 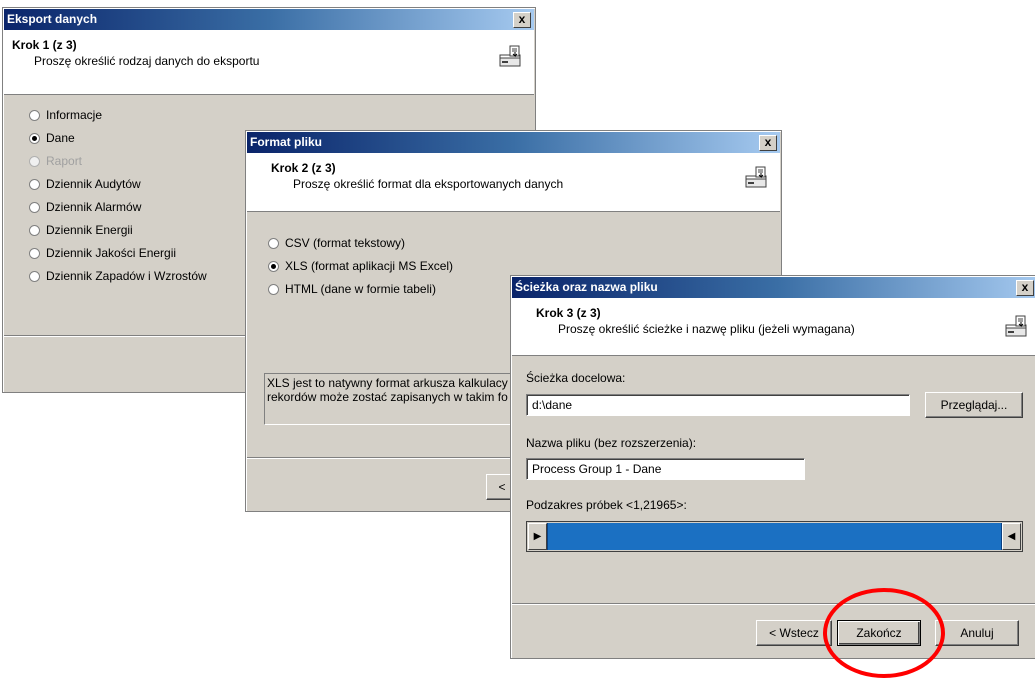 What do you see at coordinates (369, 266) in the screenshot?
I see `radio-label: XLS (format aplikacji MS Excel)` at bounding box center [369, 266].